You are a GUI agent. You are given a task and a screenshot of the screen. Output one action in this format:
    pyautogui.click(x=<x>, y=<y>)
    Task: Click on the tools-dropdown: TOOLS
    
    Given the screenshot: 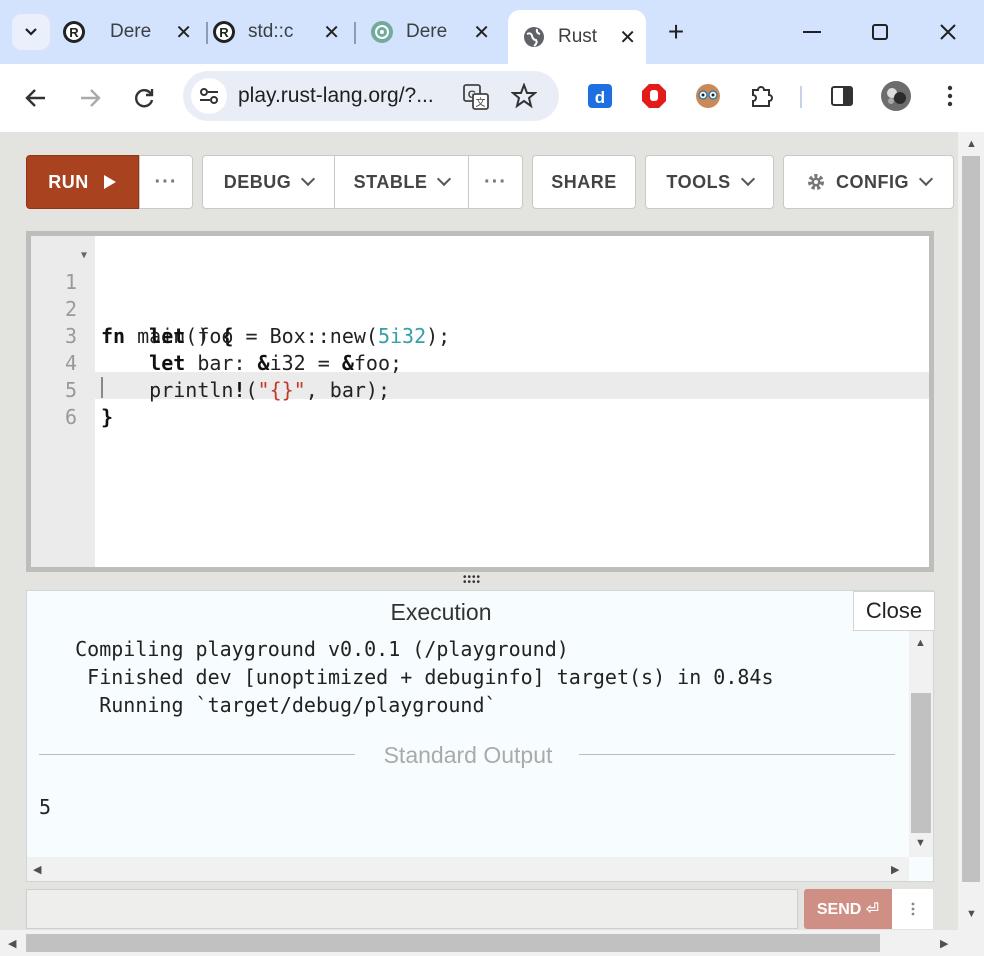 What is the action you would take?
    pyautogui.click(x=709, y=182)
    